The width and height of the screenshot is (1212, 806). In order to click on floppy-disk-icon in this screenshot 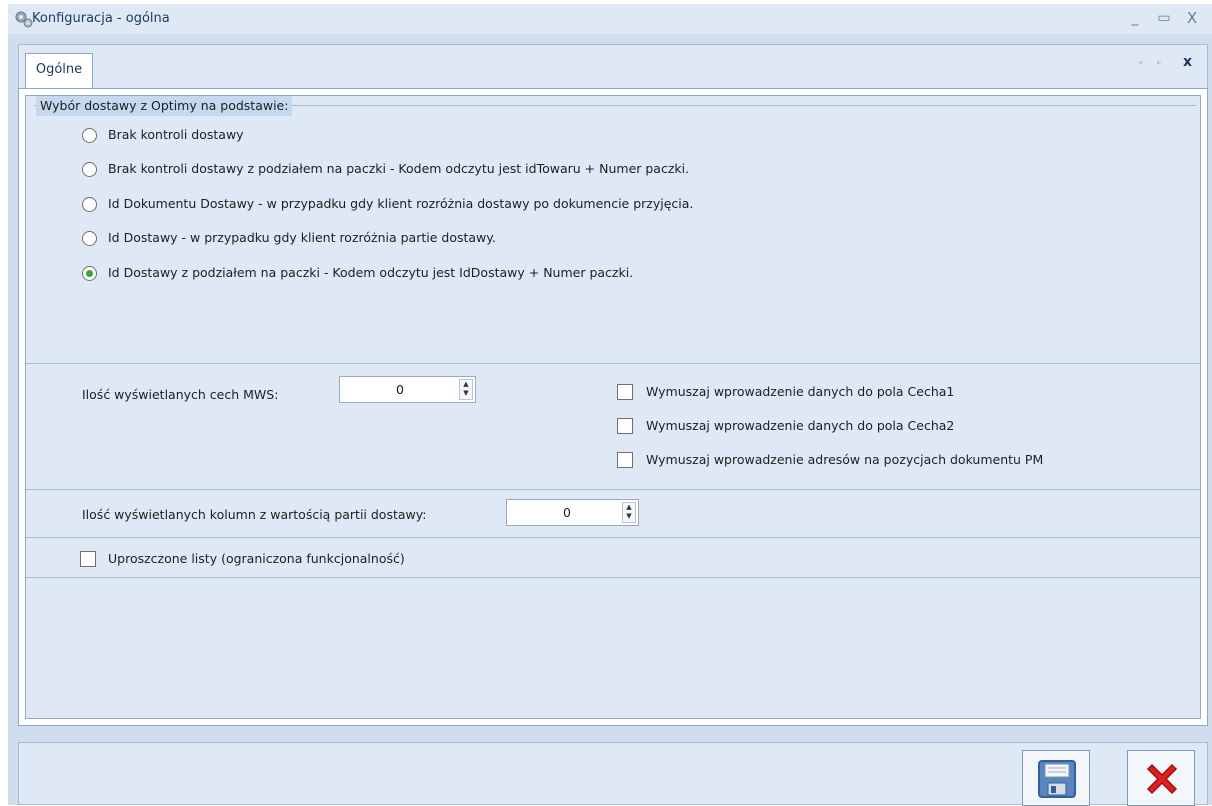, I will do `click(1057, 779)`.